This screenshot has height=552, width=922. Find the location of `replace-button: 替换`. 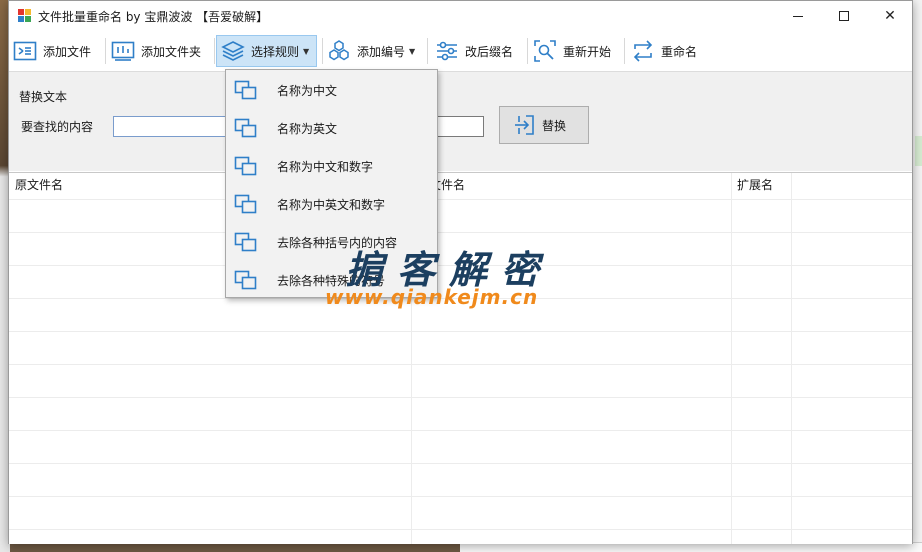

replace-button: 替换 is located at coordinates (544, 125).